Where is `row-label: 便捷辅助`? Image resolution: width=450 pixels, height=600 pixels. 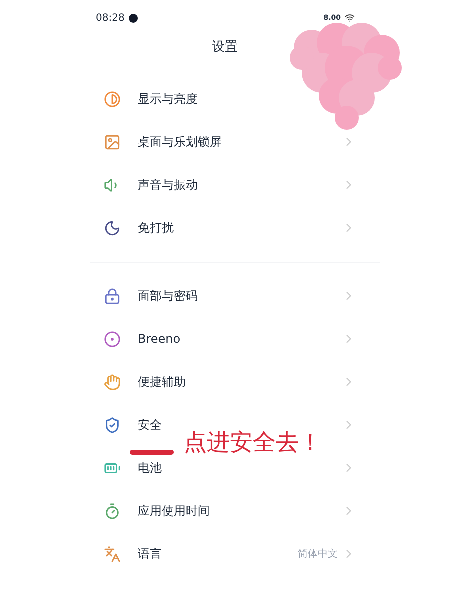
row-label: 便捷辅助 is located at coordinates (162, 382).